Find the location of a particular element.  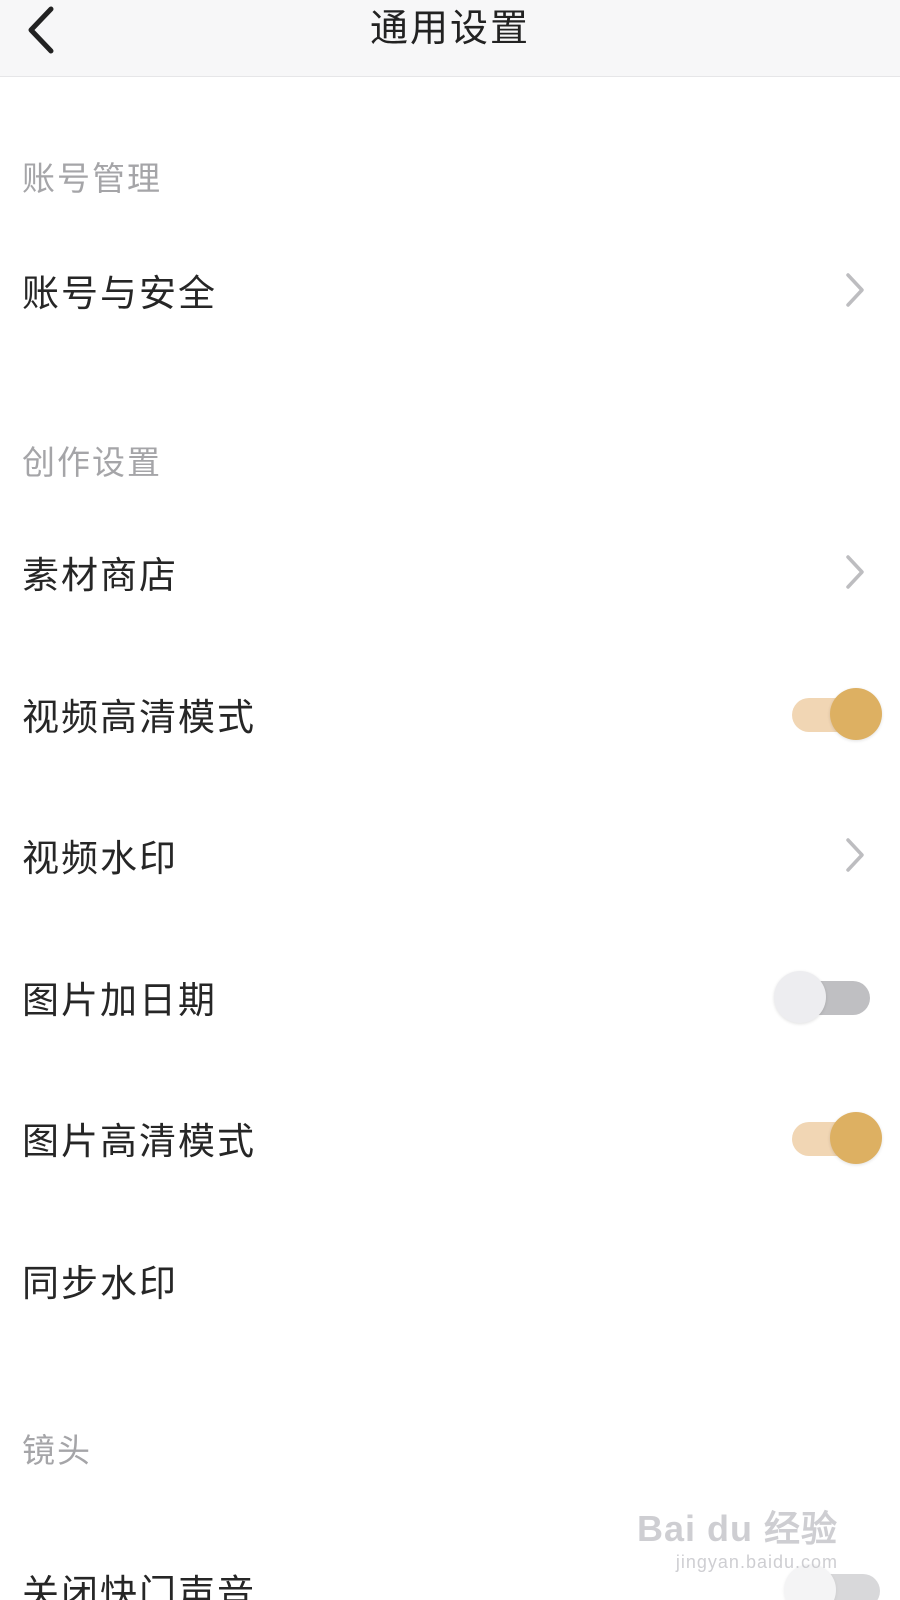

photo-date-toggle is located at coordinates (824, 997).